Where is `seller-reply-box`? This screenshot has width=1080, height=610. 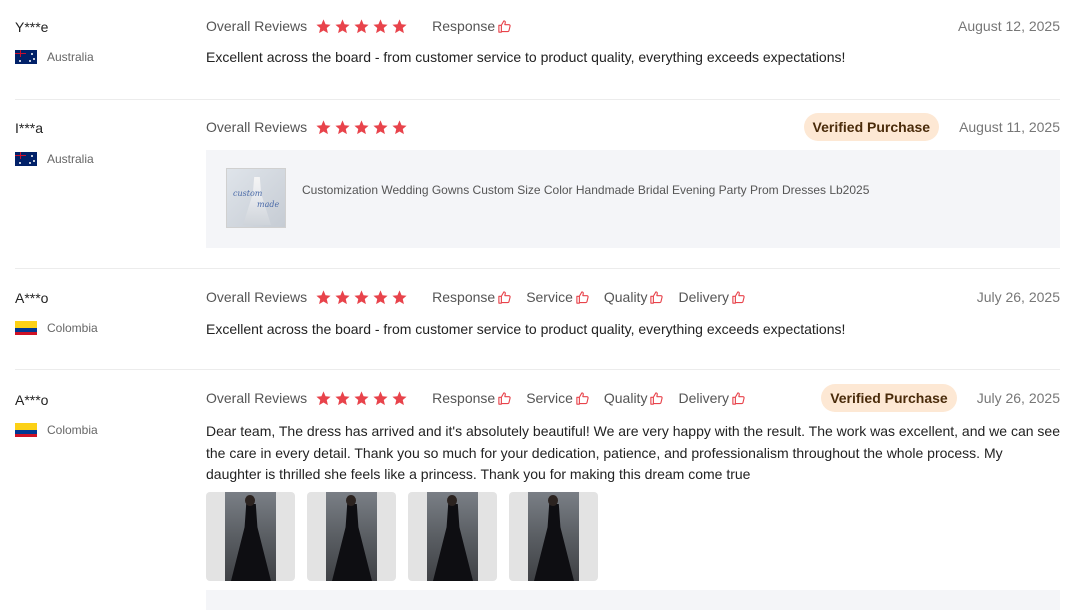
seller-reply-box is located at coordinates (633, 600).